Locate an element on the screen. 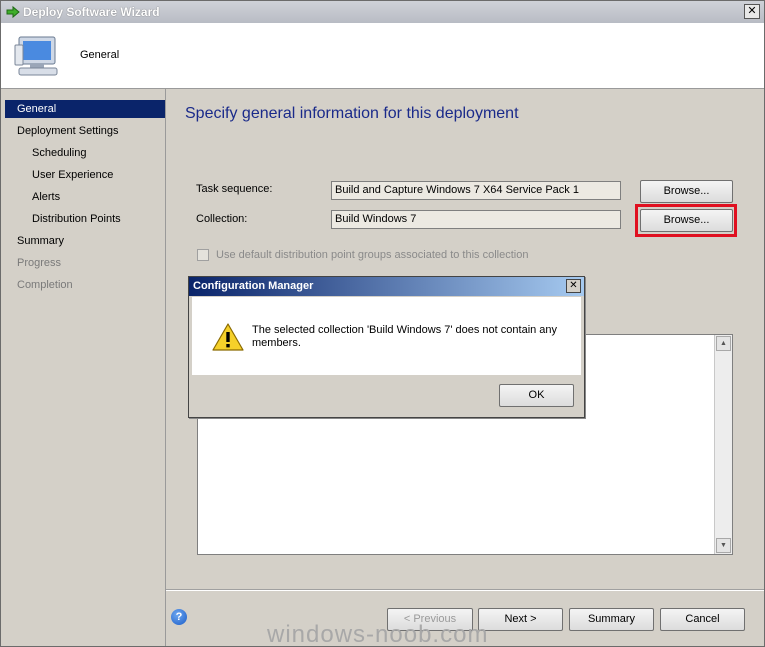 This screenshot has height=647, width=765. task-sequence-label: Task sequence: is located at coordinates (234, 189).